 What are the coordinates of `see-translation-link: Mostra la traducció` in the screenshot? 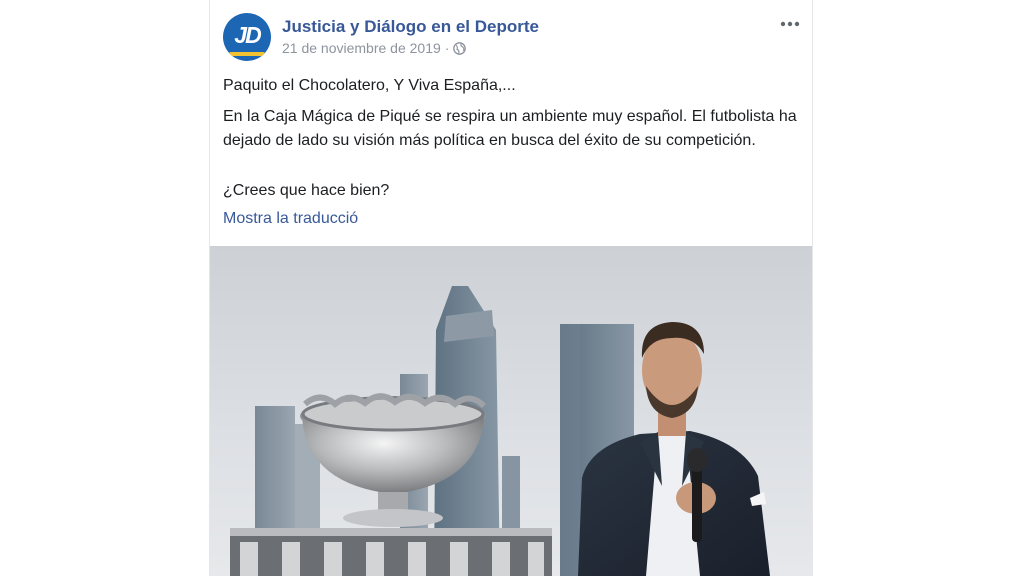 It's located at (290, 219).